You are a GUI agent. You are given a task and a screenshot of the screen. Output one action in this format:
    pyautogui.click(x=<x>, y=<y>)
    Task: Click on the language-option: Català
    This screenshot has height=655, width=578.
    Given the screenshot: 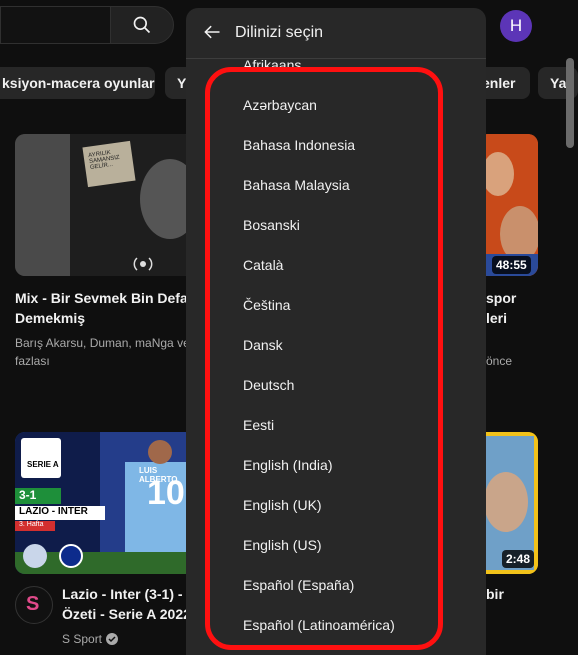 What is the action you would take?
    pyautogui.click(x=336, y=265)
    